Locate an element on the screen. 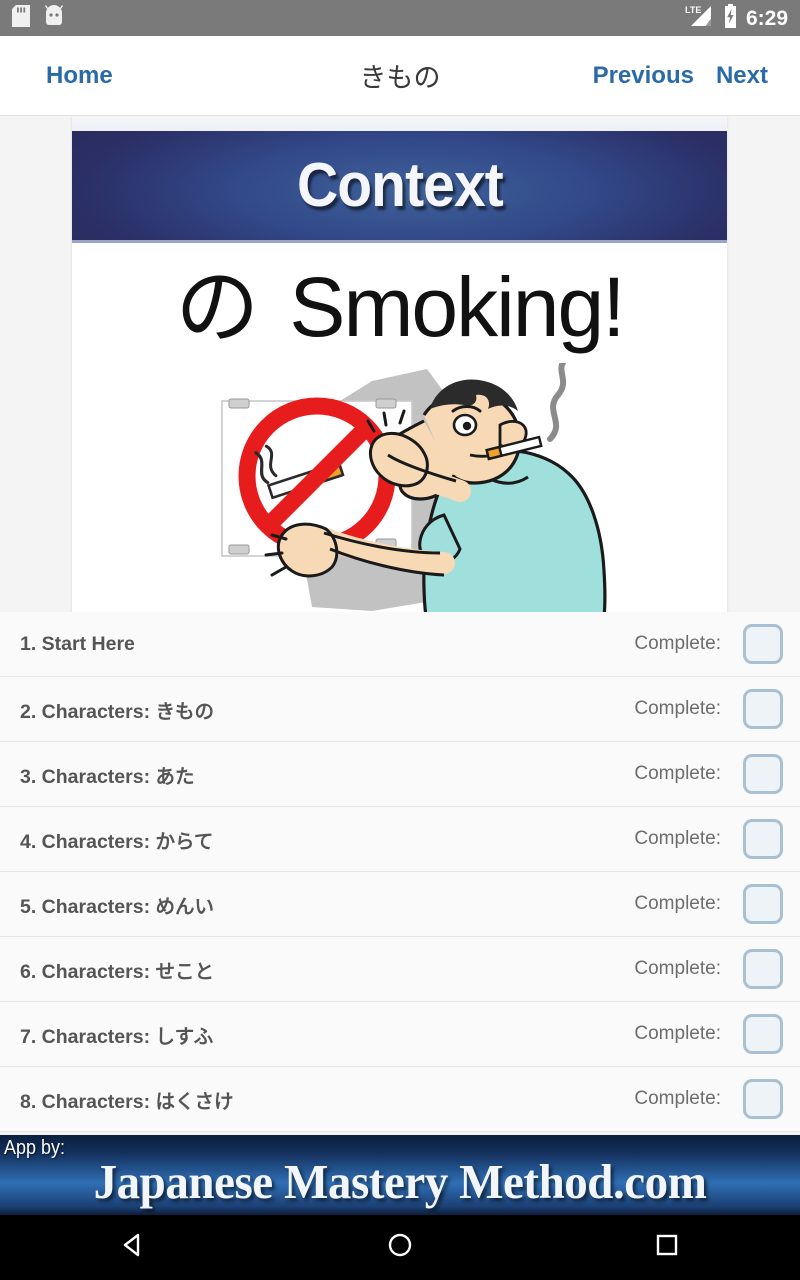 The height and width of the screenshot is (1280, 800). action-bar: Home きもの Previous Next is located at coordinates (400, 76).